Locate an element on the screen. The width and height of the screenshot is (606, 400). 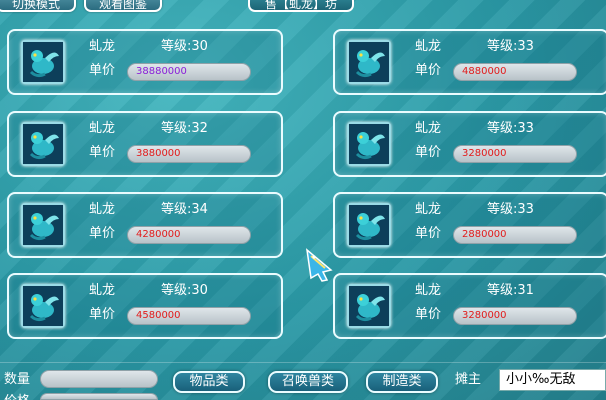
crafting-category-button: 制造类 is located at coordinates (402, 382).